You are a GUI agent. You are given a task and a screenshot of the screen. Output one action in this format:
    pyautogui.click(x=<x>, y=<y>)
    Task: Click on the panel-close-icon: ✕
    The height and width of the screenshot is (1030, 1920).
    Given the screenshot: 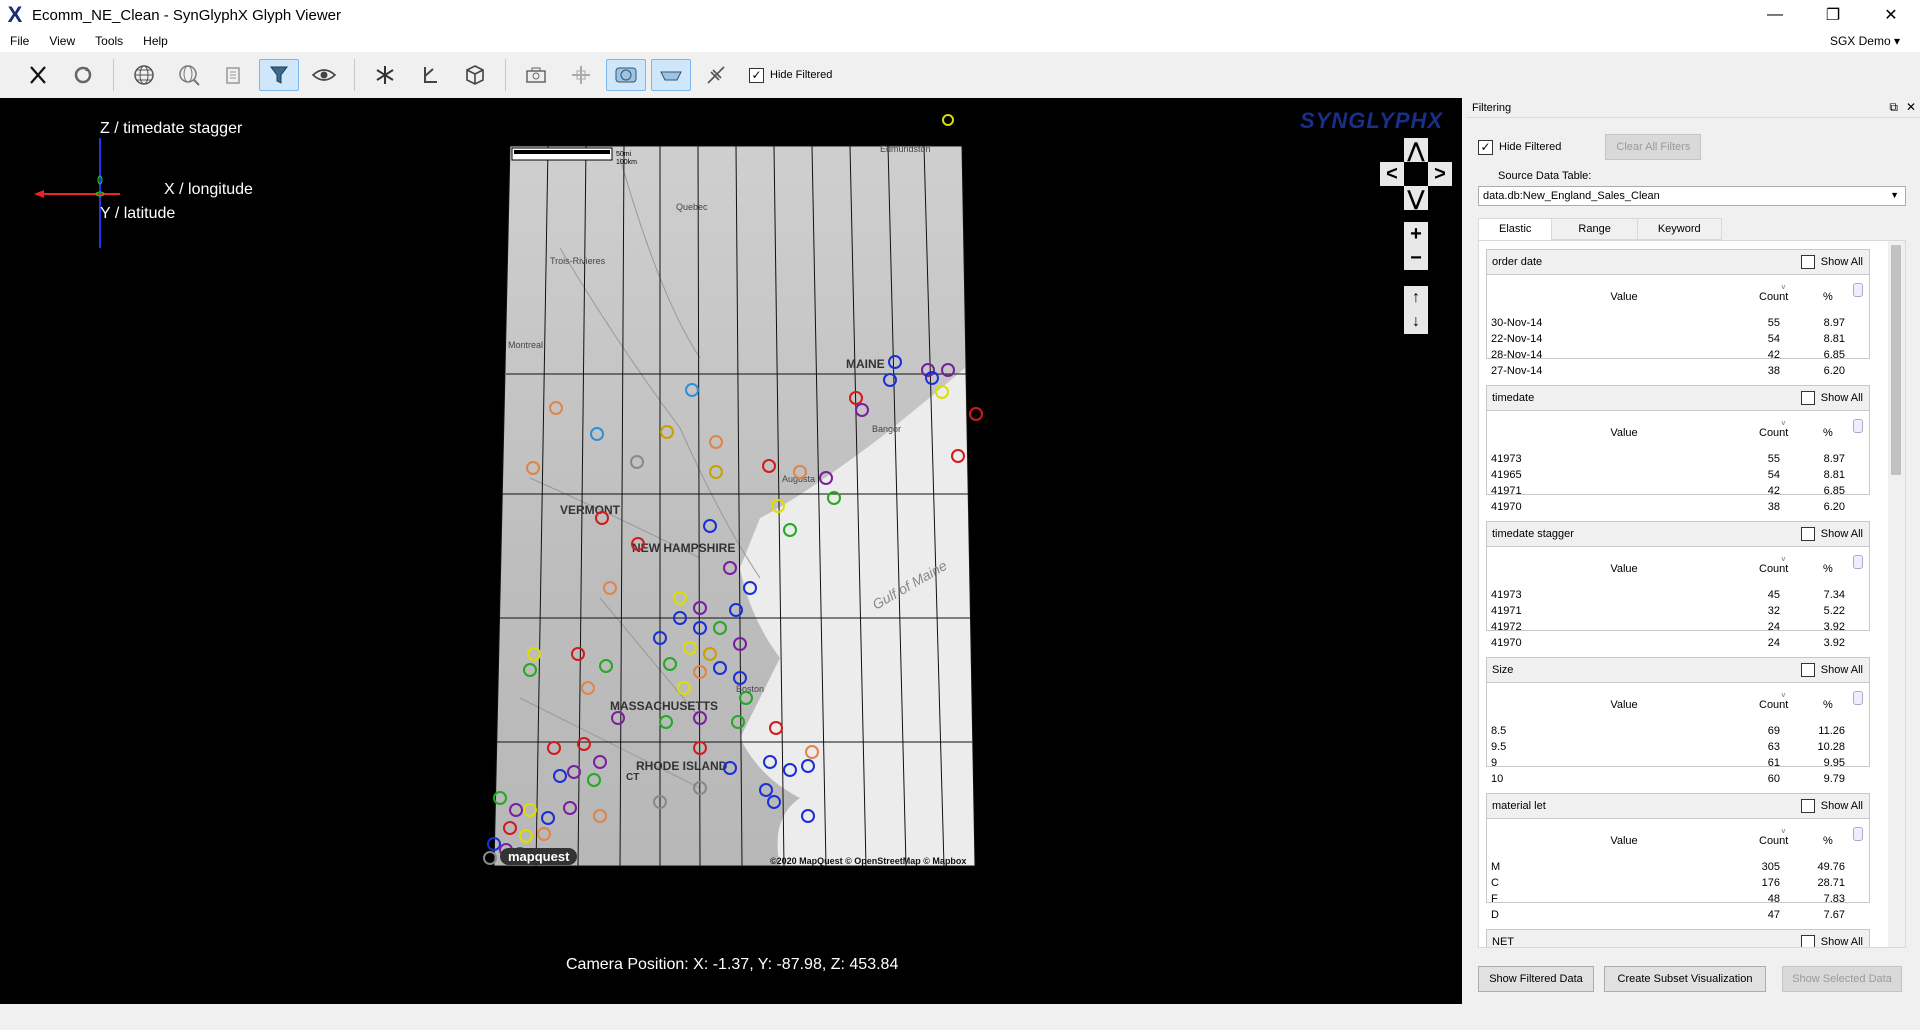 What is the action you would take?
    pyautogui.click(x=1911, y=107)
    